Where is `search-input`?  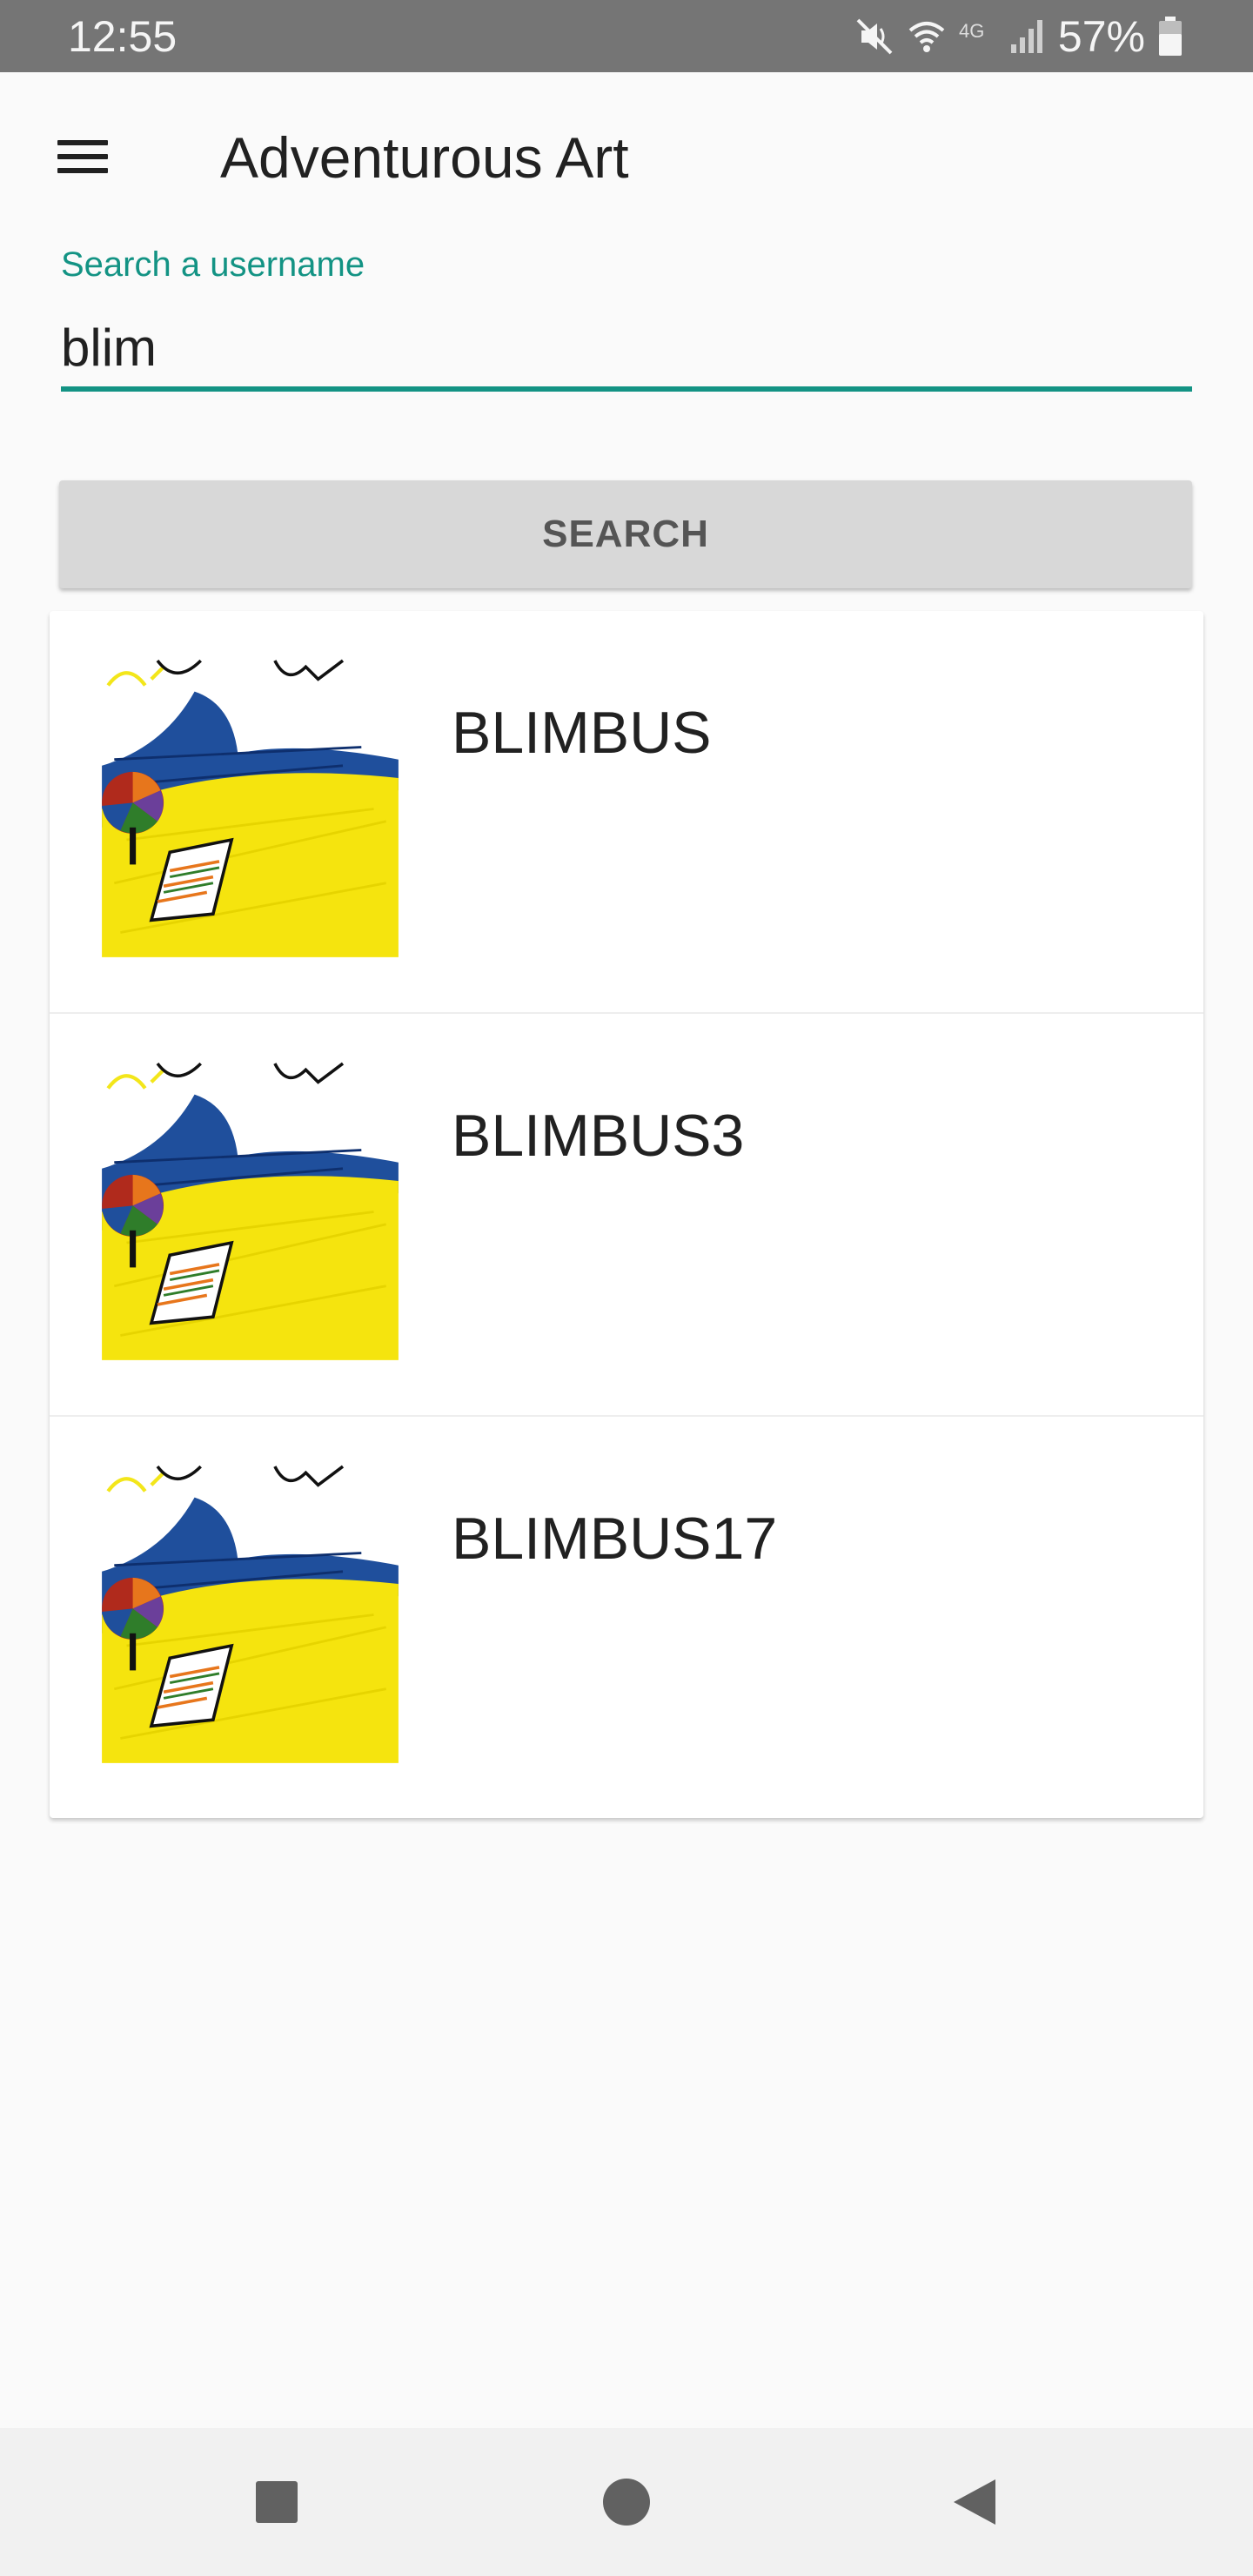
search-input is located at coordinates (626, 347).